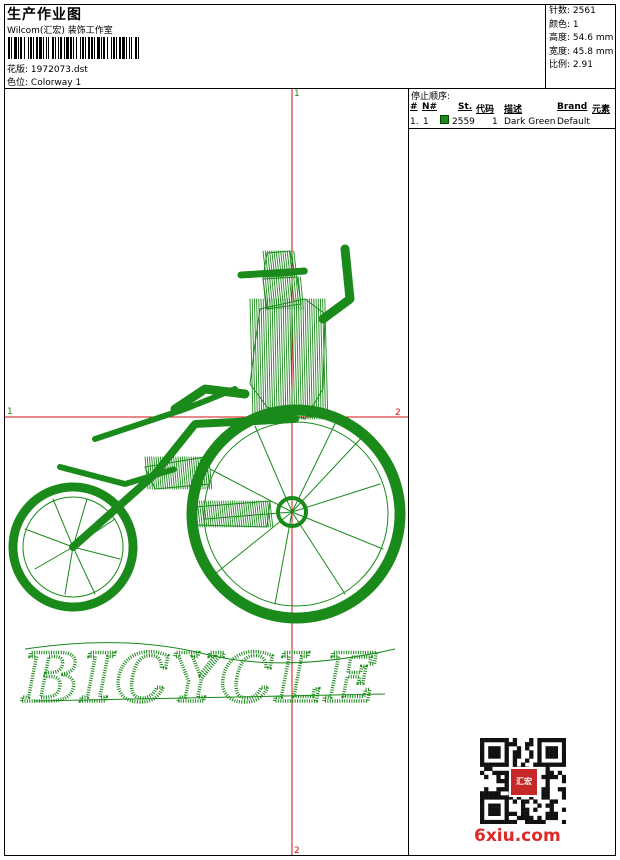 The height and width of the screenshot is (860, 620). I want to click on stop-table-divider, so click(512, 128).